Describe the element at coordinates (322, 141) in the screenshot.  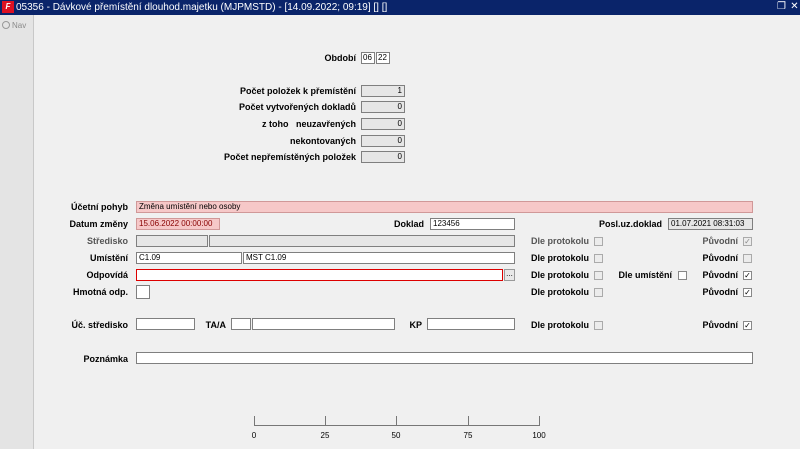
I see `nekontovanych-label: nekontovaných` at that location.